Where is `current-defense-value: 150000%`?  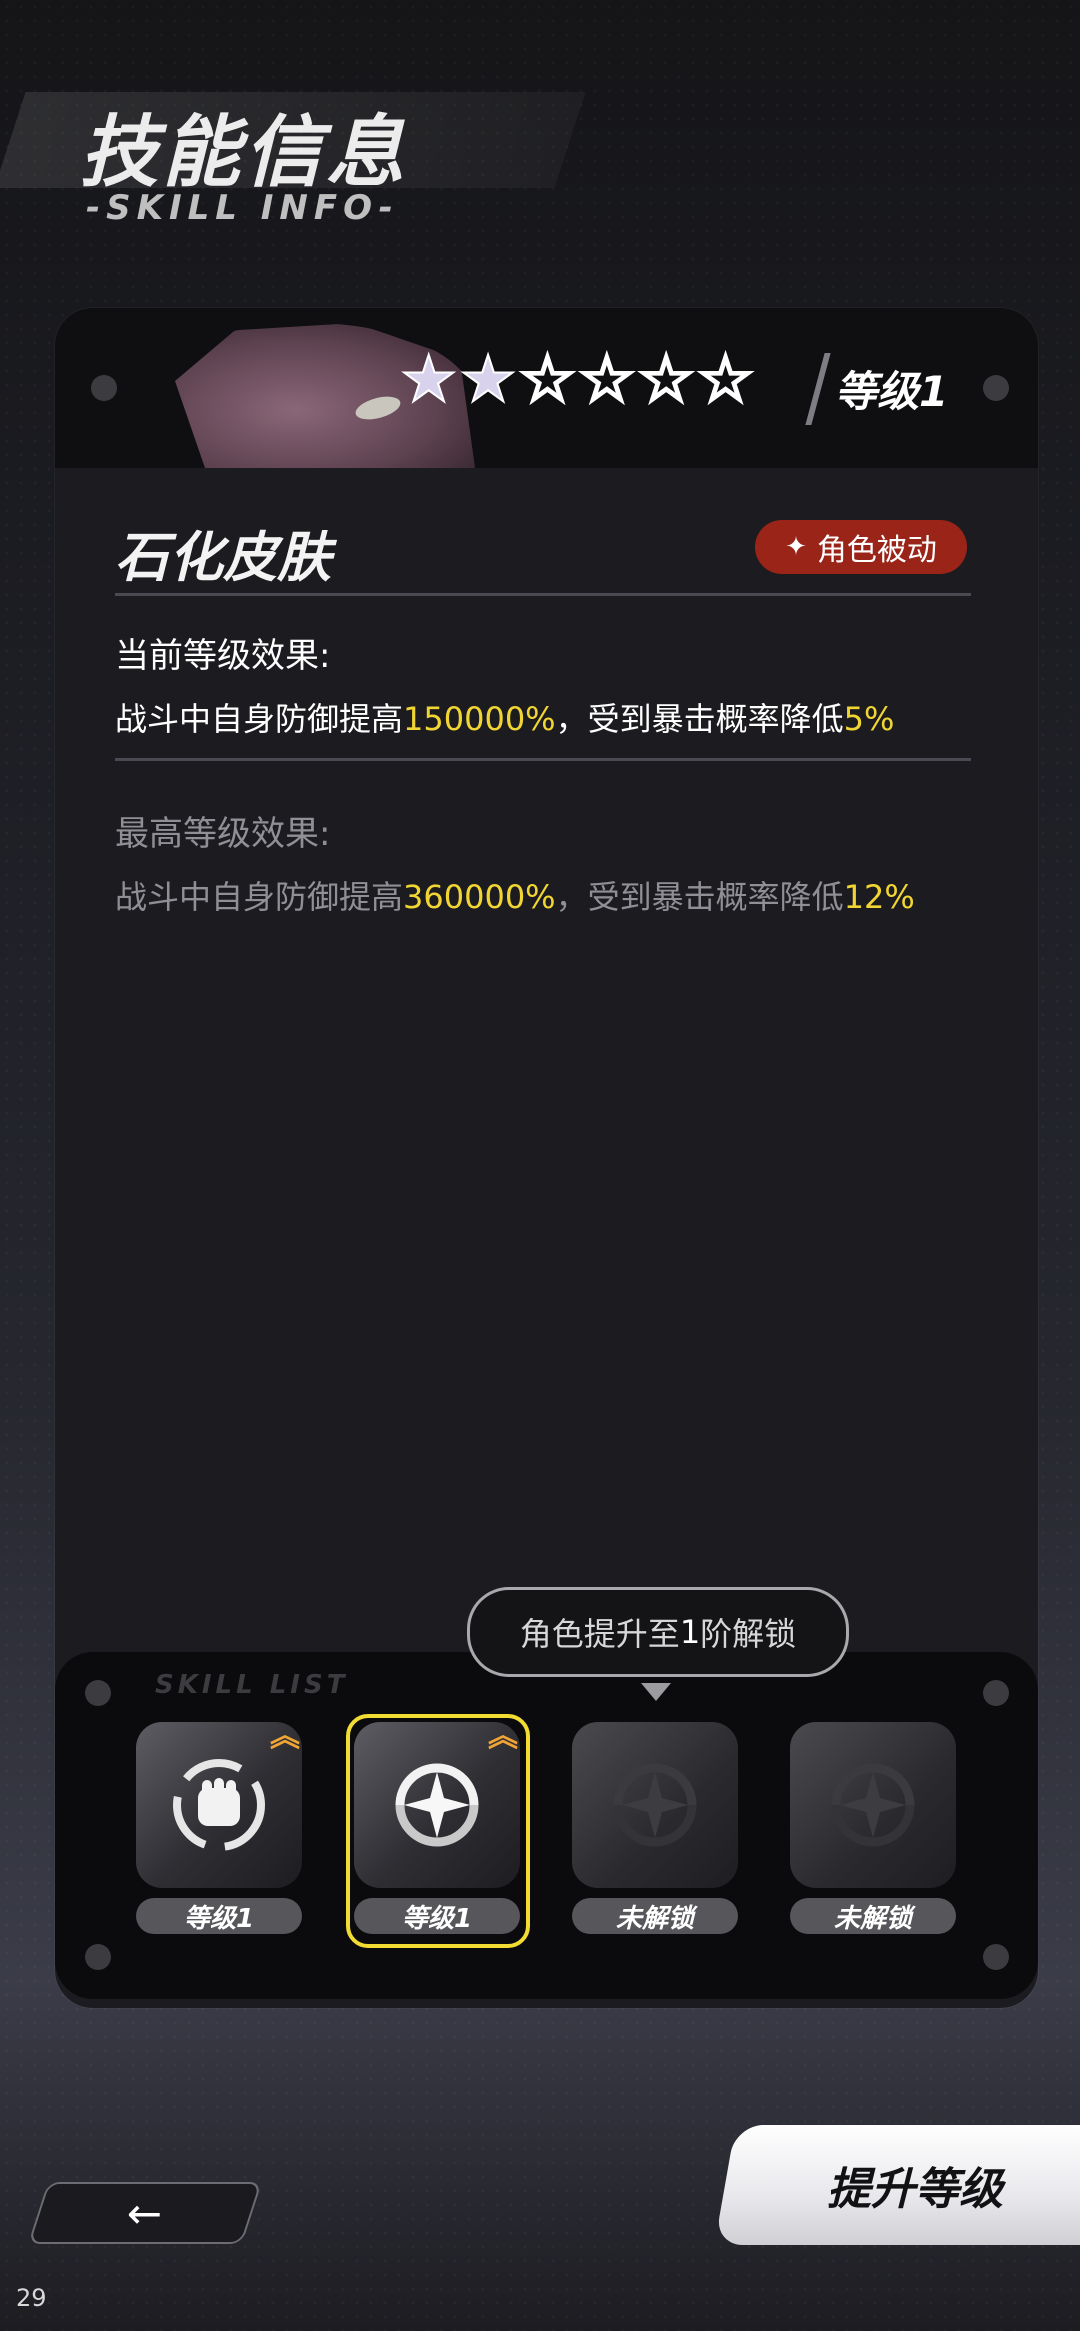 current-defense-value: 150000% is located at coordinates (479, 719).